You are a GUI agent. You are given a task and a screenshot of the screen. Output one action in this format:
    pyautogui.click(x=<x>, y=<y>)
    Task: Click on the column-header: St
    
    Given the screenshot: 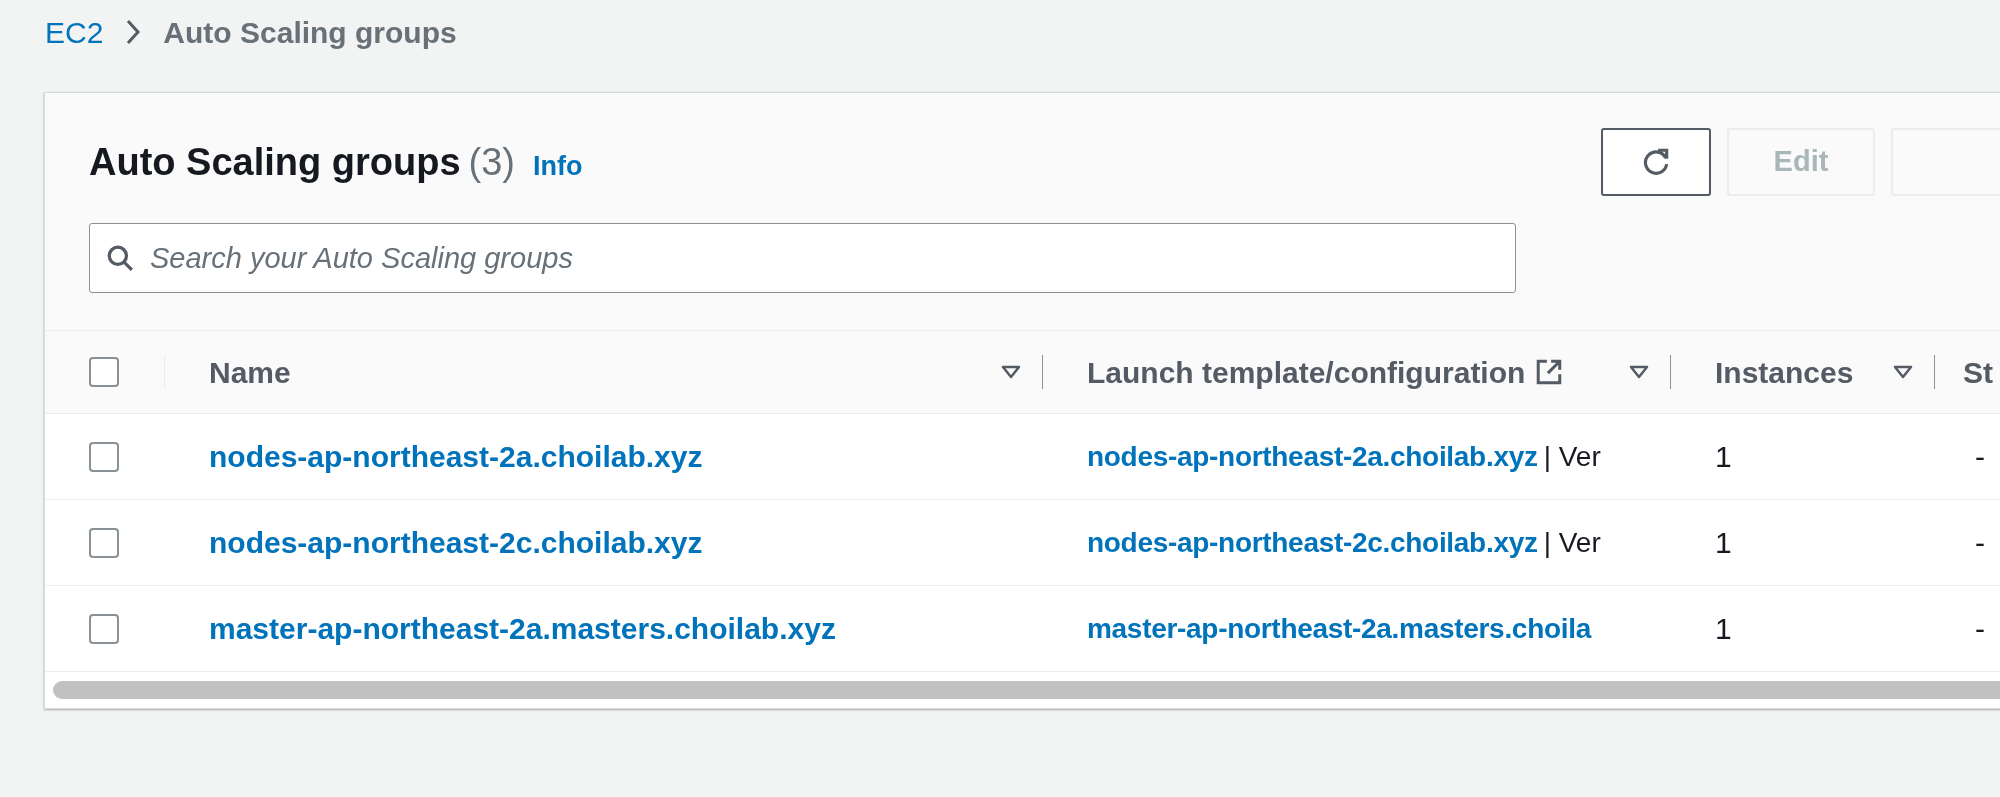 What is the action you would take?
    pyautogui.click(x=1978, y=372)
    